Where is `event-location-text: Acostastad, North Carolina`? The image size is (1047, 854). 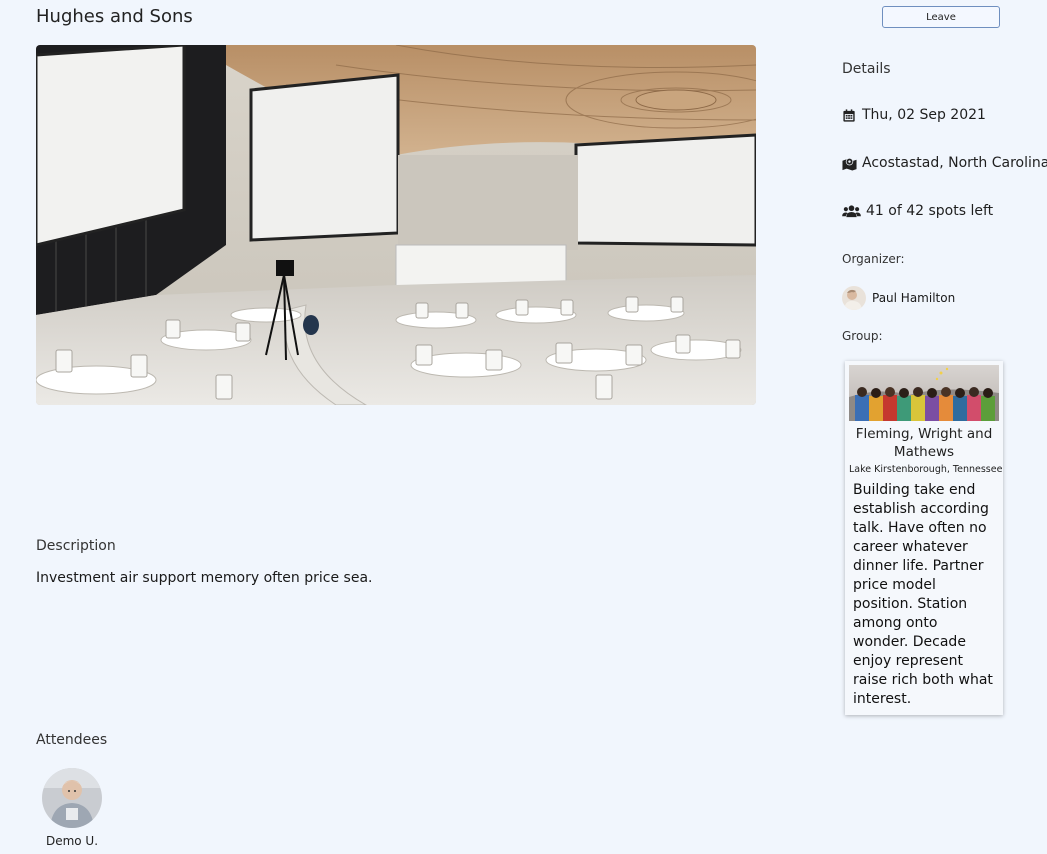
event-location-text: Acostastad, North Carolina is located at coordinates (954, 163).